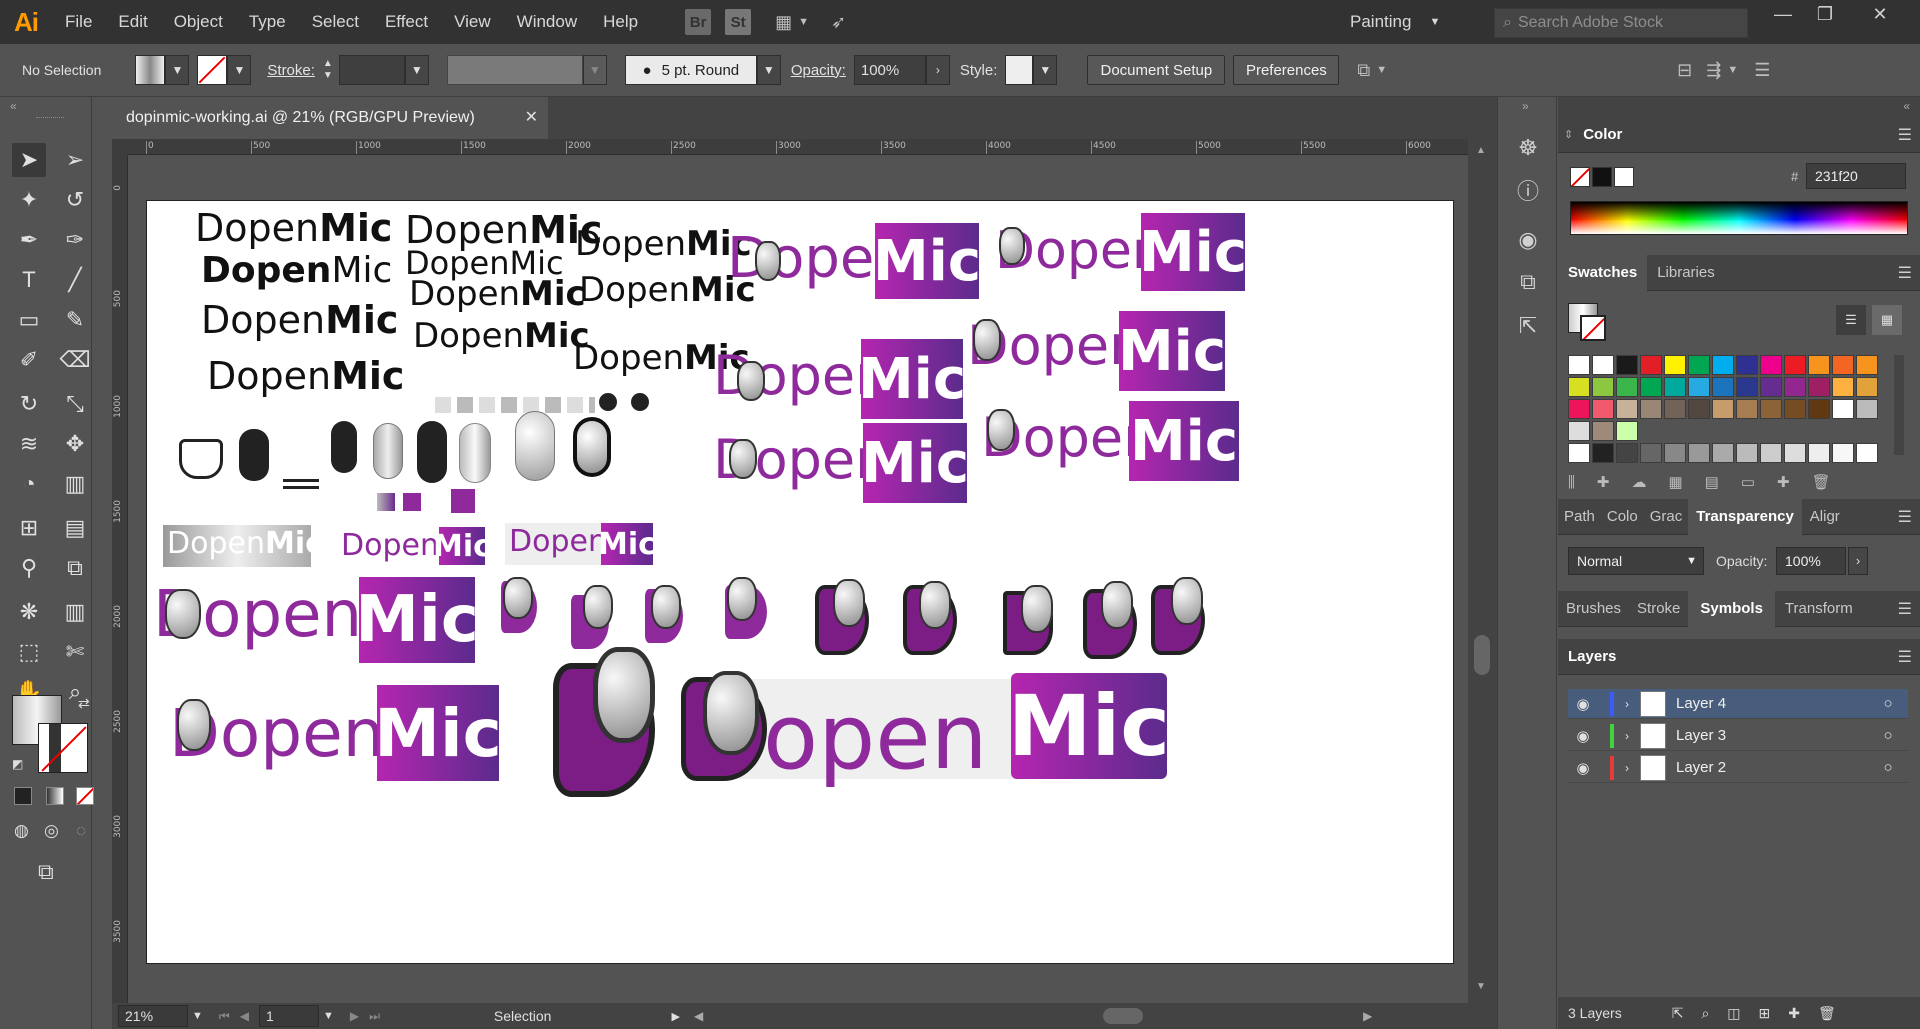 This screenshot has height=1029, width=1920. Describe the element at coordinates (1825, 517) in the screenshot. I see `tab-align: Aligr` at that location.